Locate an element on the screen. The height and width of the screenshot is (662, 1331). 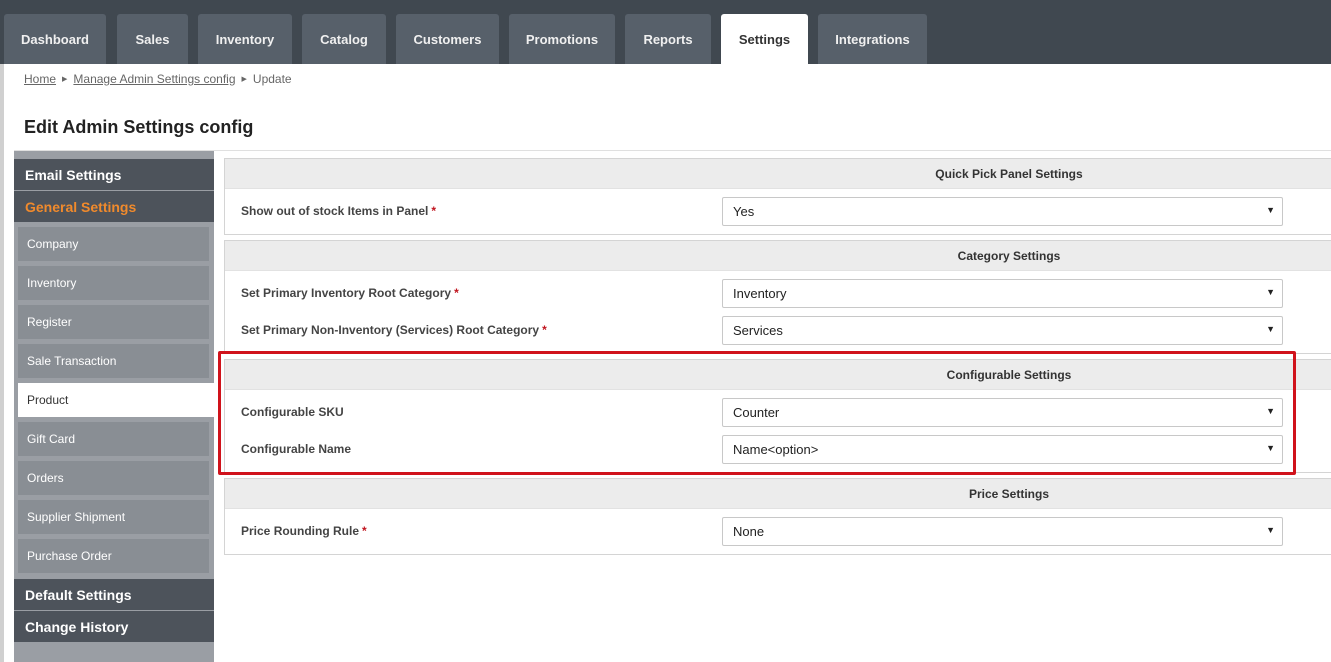
sidebar-item-gift-card: Gift Card is located at coordinates (113, 439).